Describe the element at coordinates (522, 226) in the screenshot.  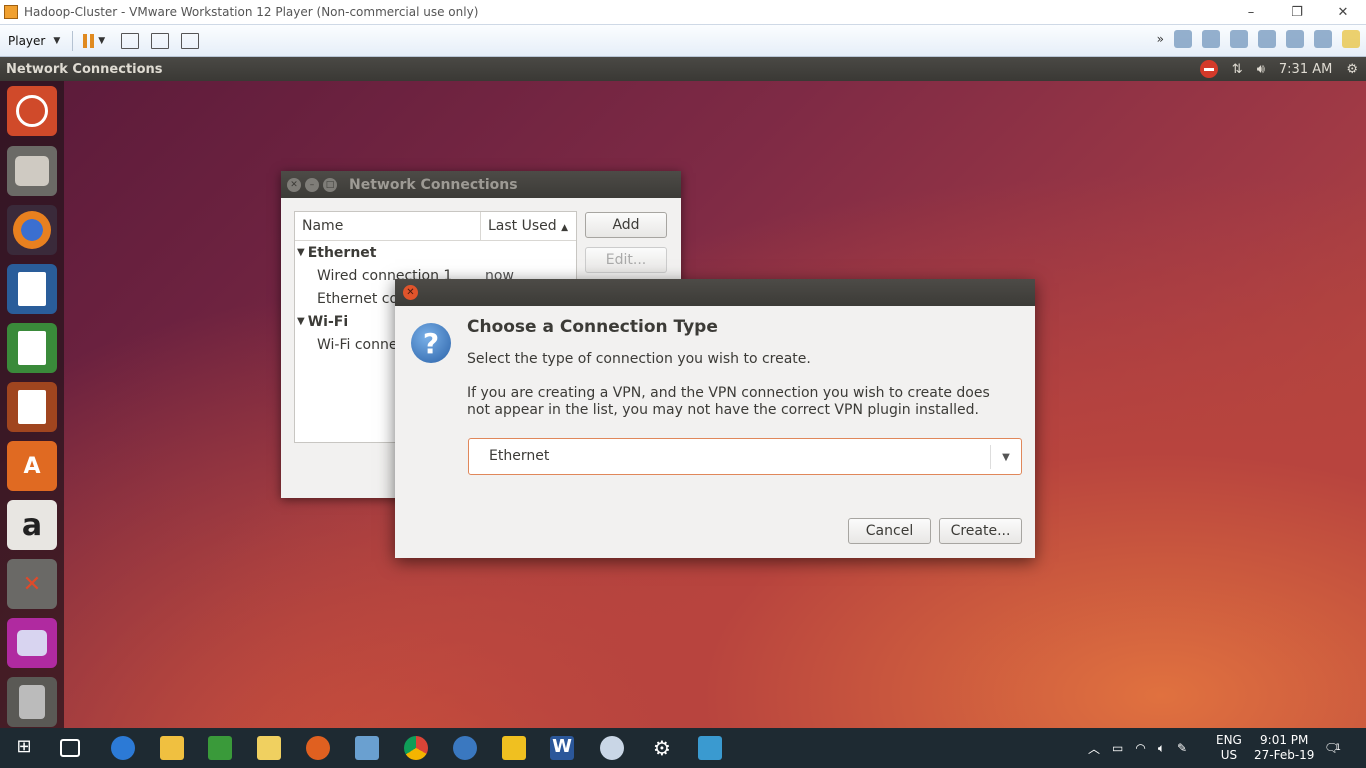
I see `column-last-used-label: Last Used` at that location.